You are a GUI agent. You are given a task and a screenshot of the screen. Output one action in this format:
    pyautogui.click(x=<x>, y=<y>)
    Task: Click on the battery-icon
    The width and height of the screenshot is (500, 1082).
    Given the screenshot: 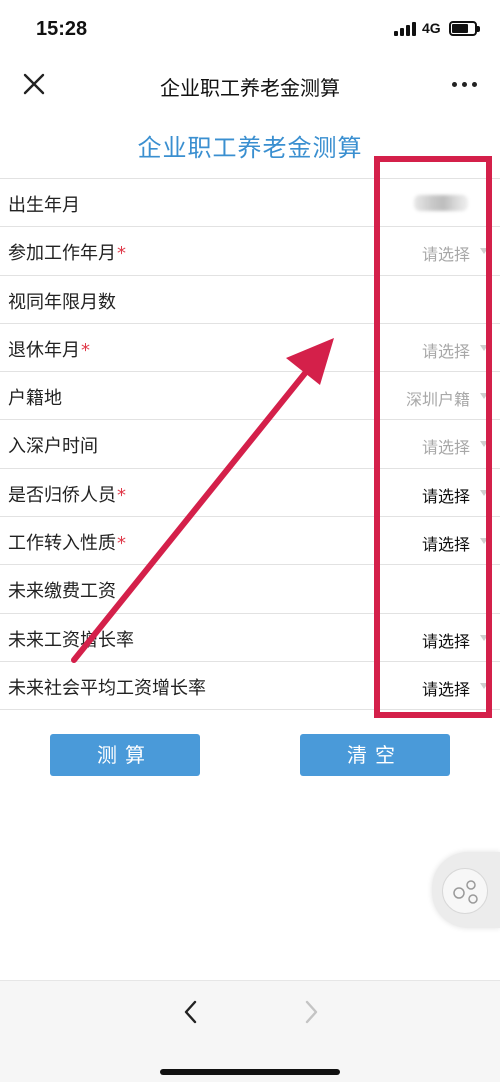 What is the action you would take?
    pyautogui.click(x=464, y=28)
    